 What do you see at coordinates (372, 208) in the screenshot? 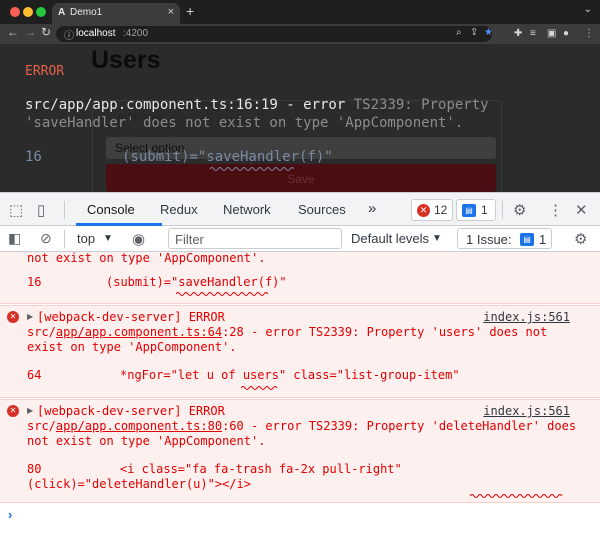
I see `more-tabs-icon: »` at bounding box center [372, 208].